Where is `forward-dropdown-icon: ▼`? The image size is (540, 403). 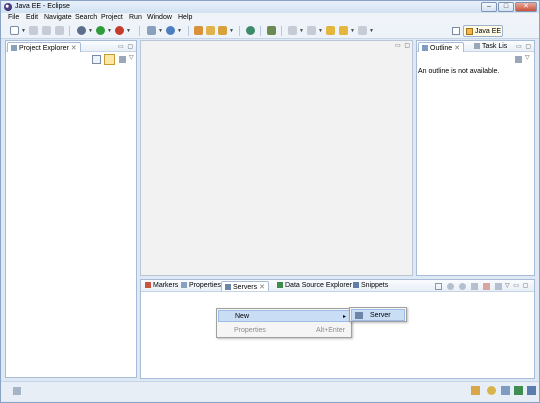 forward-dropdown-icon: ▼ is located at coordinates (371, 31).